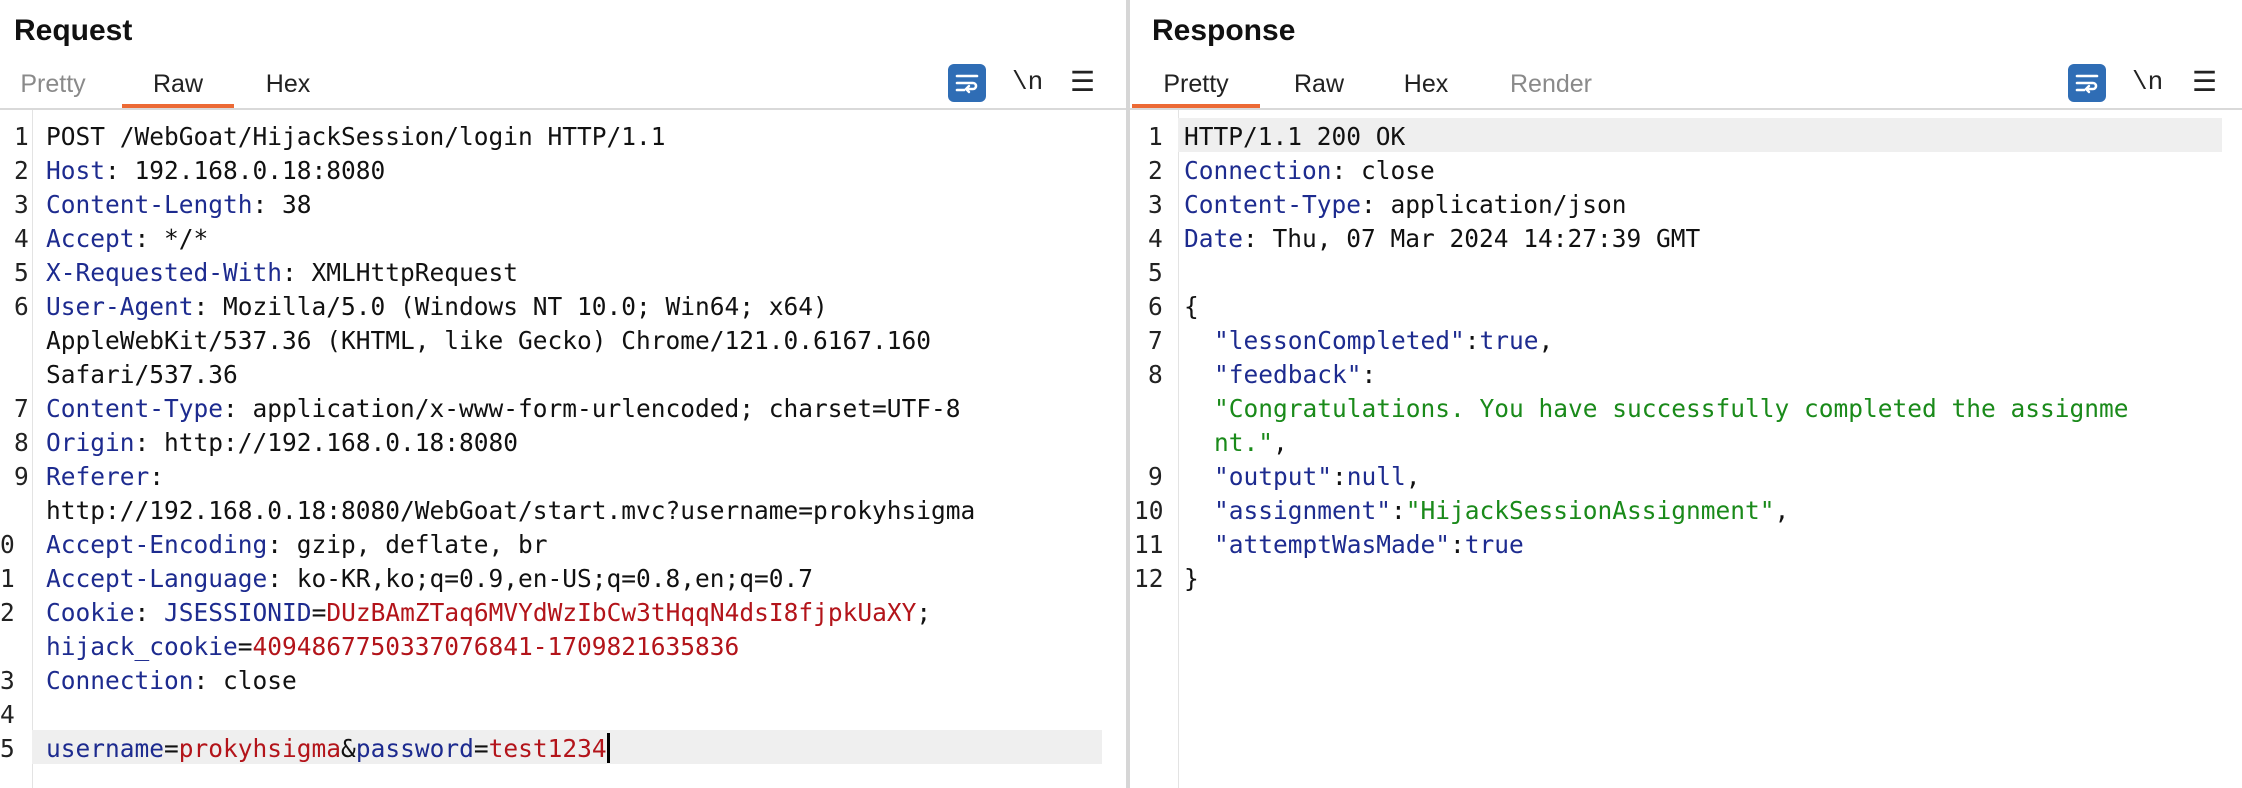 This screenshot has height=788, width=2242. I want to click on code-line: 7 "lessonCompleted":true,, so click(1351, 340).